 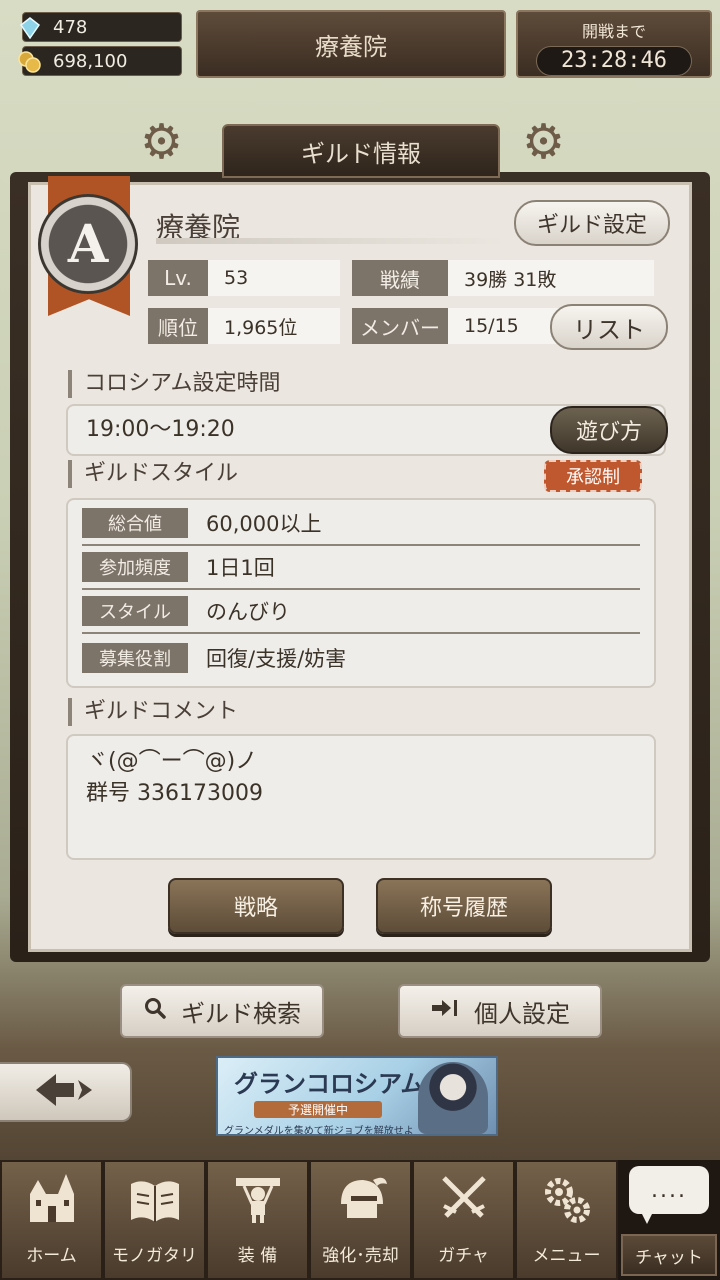 What do you see at coordinates (274, 326) in the screenshot?
I see `rank-value: 1,965位` at bounding box center [274, 326].